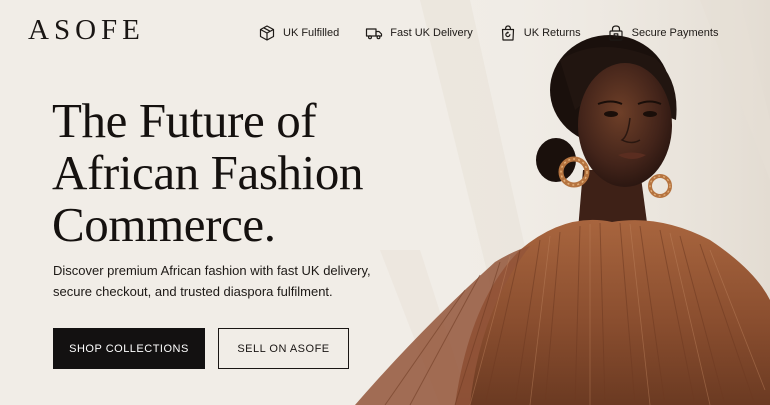  Describe the element at coordinates (374, 33) in the screenshot. I see `truck-icon` at that location.